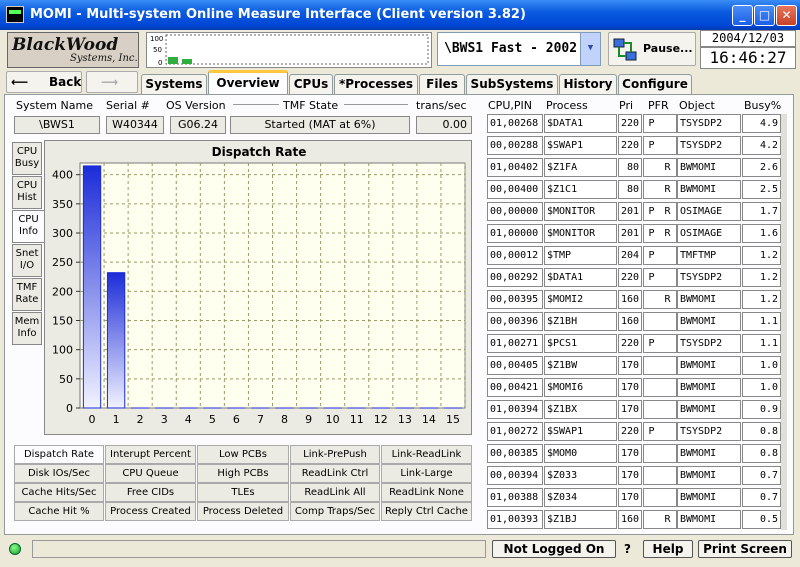  I want to click on side-tab-cpu-info: CPU Info, so click(28, 226).